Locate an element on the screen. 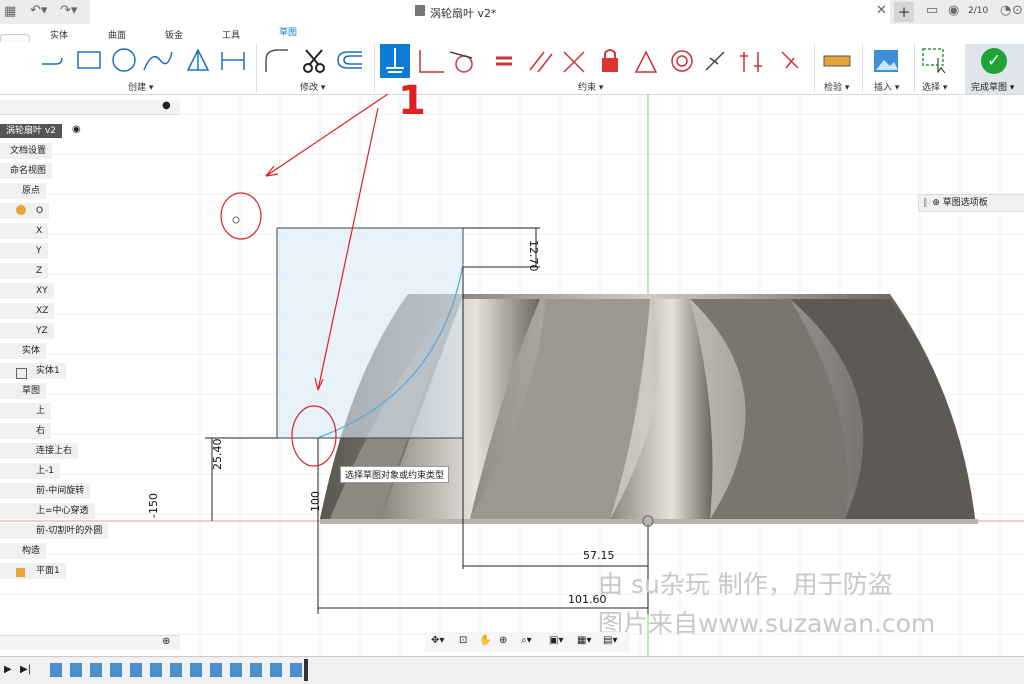 The width and height of the screenshot is (1024, 684). insert-image-icon is located at coordinates (886, 61).